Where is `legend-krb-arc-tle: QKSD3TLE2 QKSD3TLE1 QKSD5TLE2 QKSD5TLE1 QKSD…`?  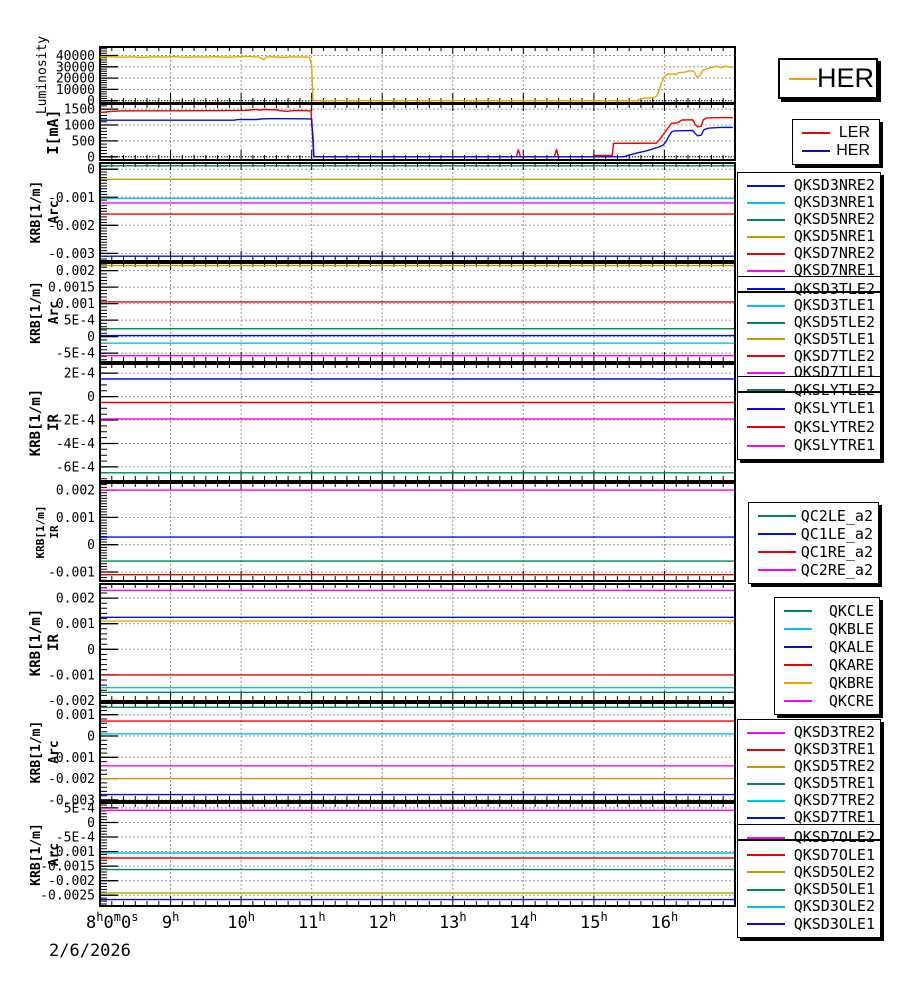 legend-krb-arc-tle: QKSD3TLE2 QKSD3TLE1 QKSD5TLE2 QKSD5TLE1 QKSD… is located at coordinates (809, 331).